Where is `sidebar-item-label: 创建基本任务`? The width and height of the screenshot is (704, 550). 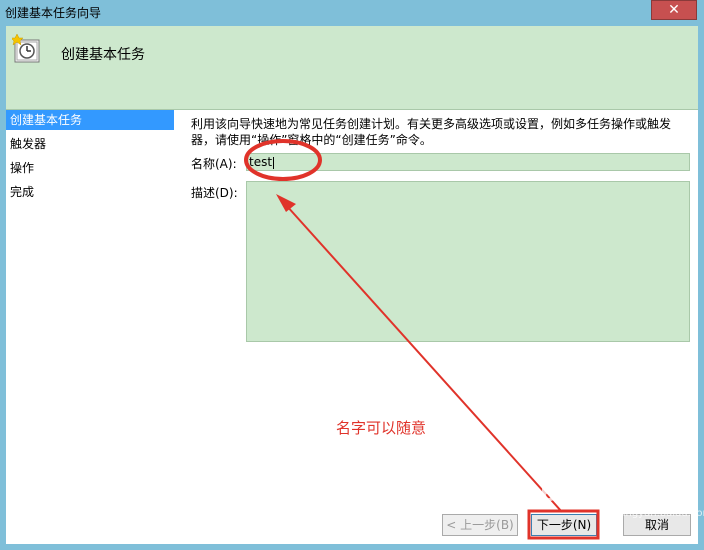
sidebar-item-label: 创建基本任务 is located at coordinates (46, 120).